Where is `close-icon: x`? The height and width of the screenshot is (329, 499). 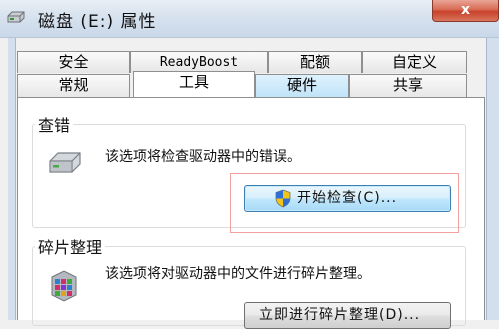 close-icon: x is located at coordinates (465, 10).